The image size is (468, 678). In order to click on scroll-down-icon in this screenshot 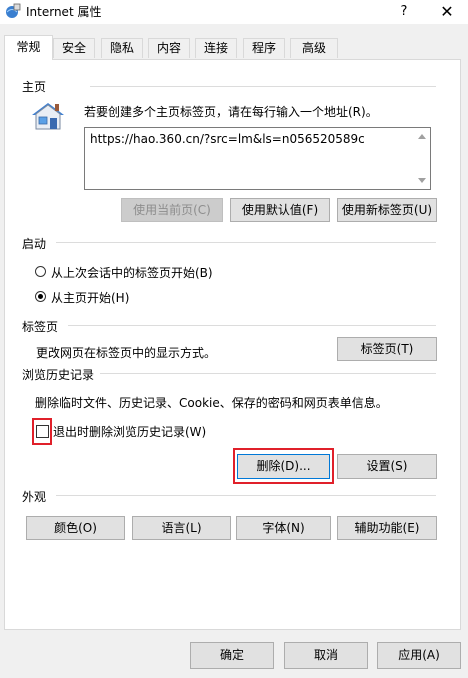, I will do `click(422, 180)`.